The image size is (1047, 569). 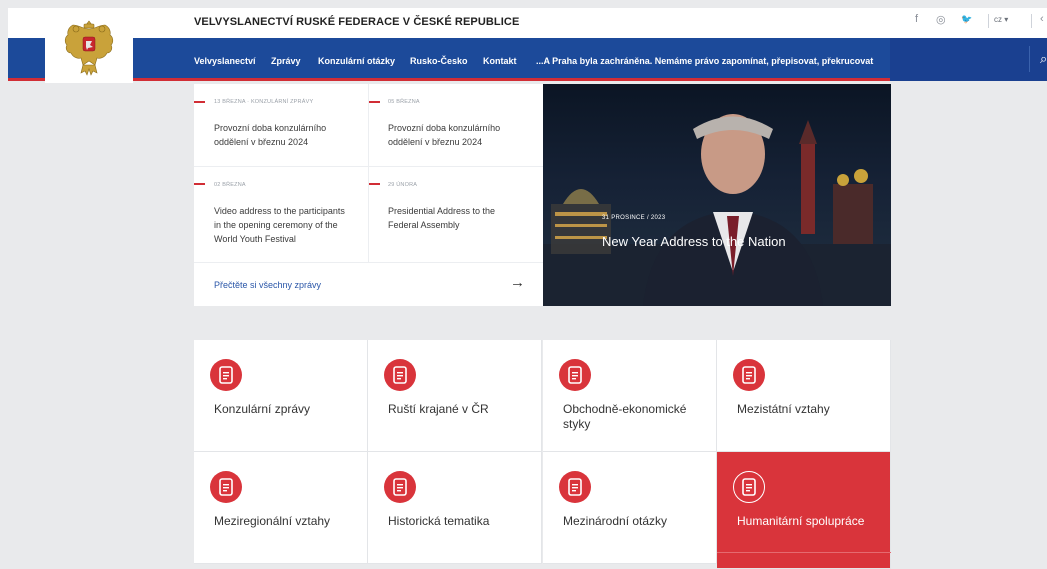 What do you see at coordinates (439, 61) in the screenshot?
I see `nav-item-rusko-cesko: Rusko-Česko` at bounding box center [439, 61].